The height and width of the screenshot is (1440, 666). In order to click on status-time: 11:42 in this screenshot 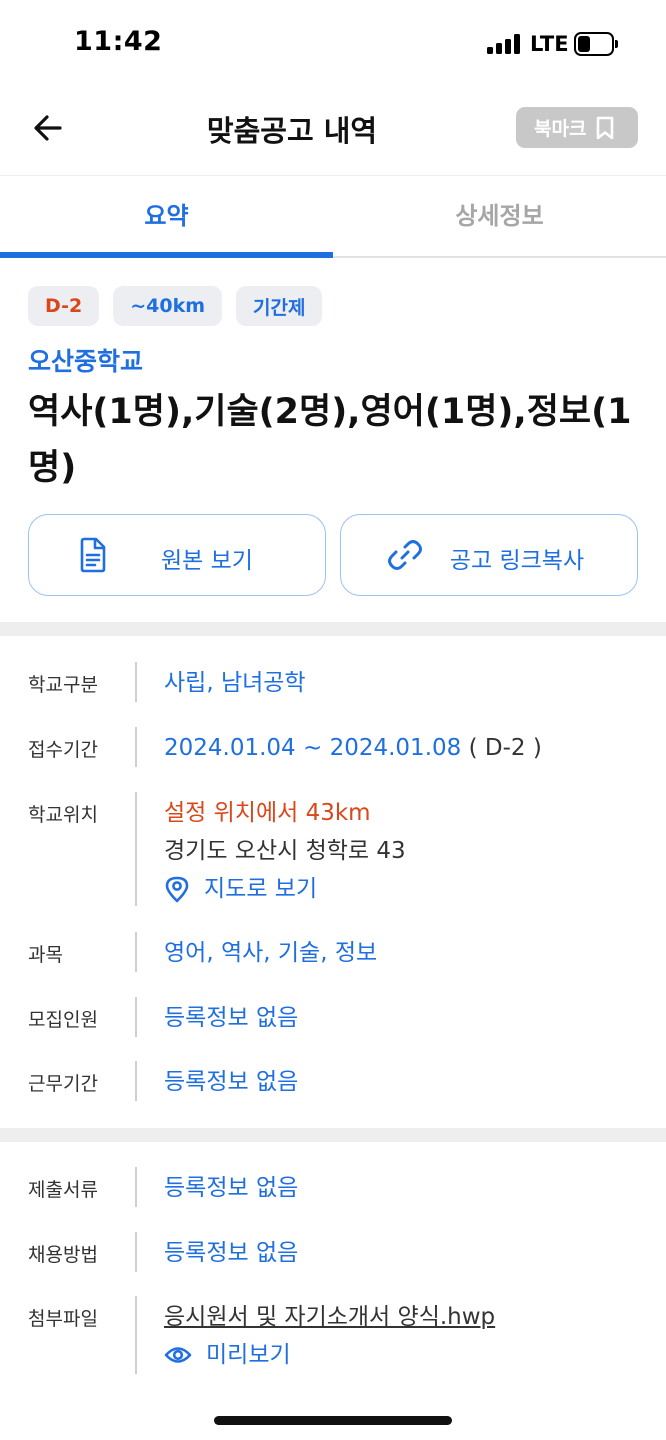, I will do `click(118, 41)`.